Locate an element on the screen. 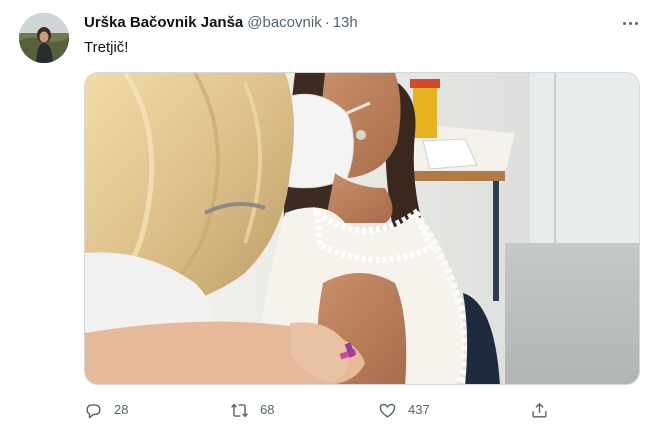  reply-icon is located at coordinates (93, 410).